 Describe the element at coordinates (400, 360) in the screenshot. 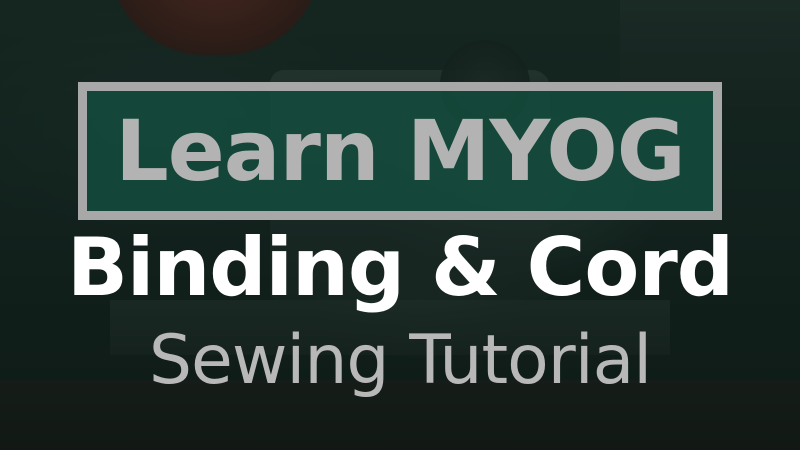

I see `subtitle-text: Sewing Tutorial` at that location.